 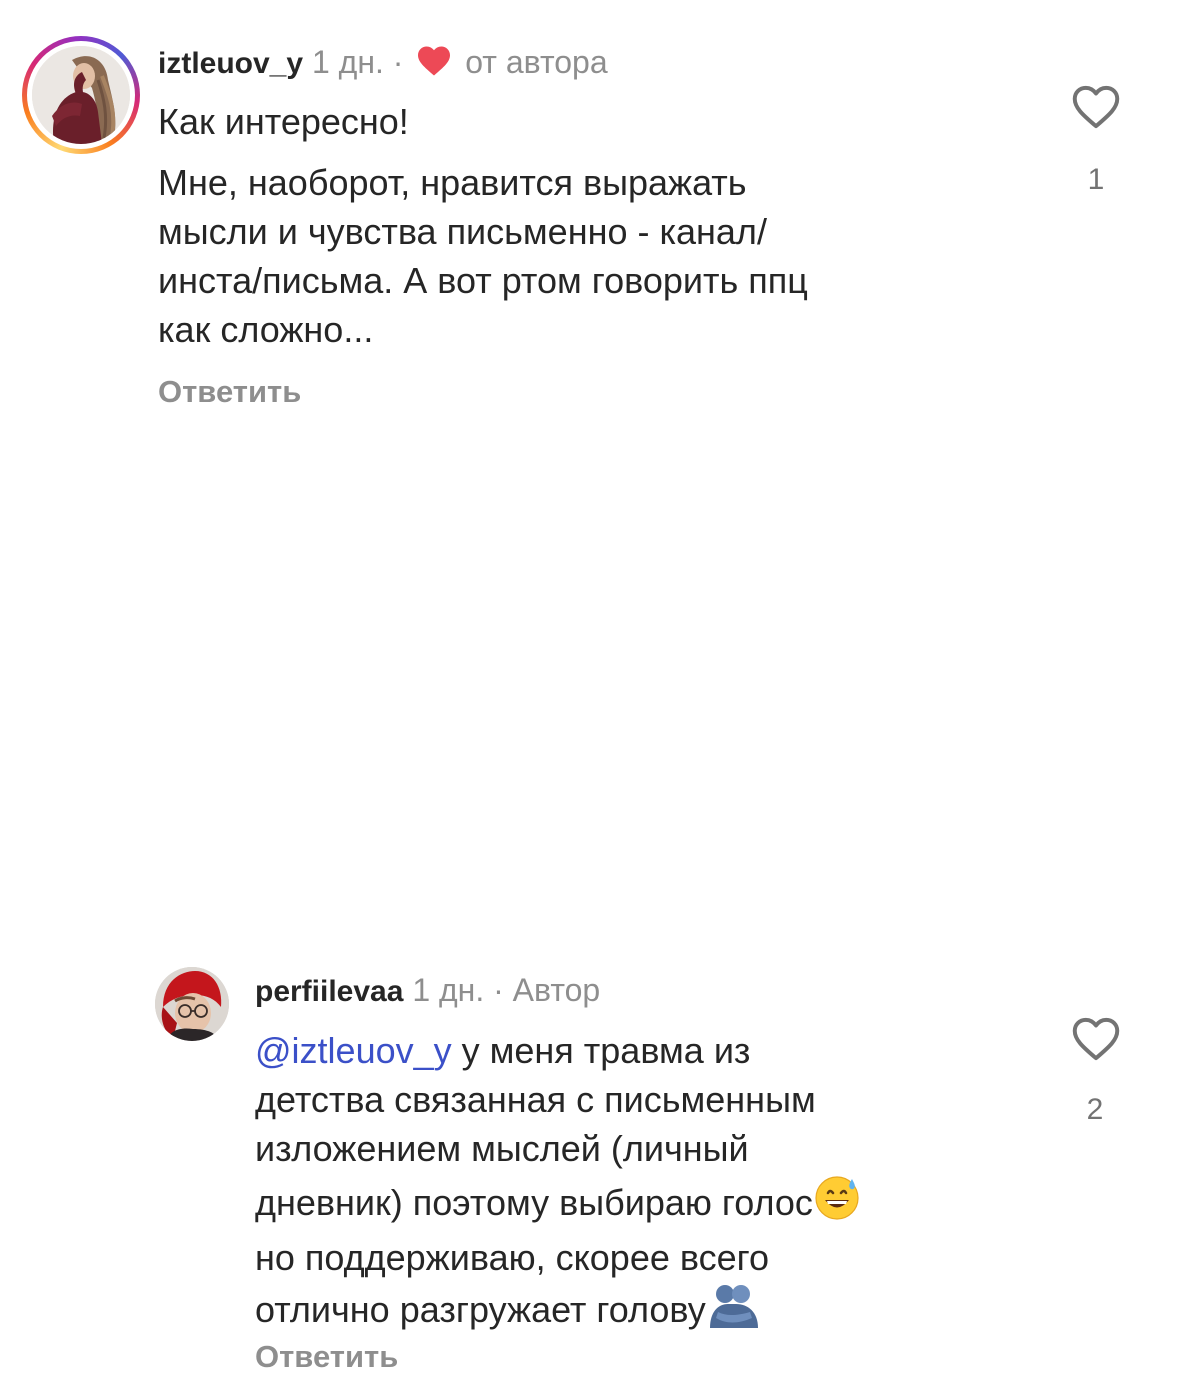 What do you see at coordinates (556, 990) in the screenshot?
I see `author-badge: Автор` at bounding box center [556, 990].